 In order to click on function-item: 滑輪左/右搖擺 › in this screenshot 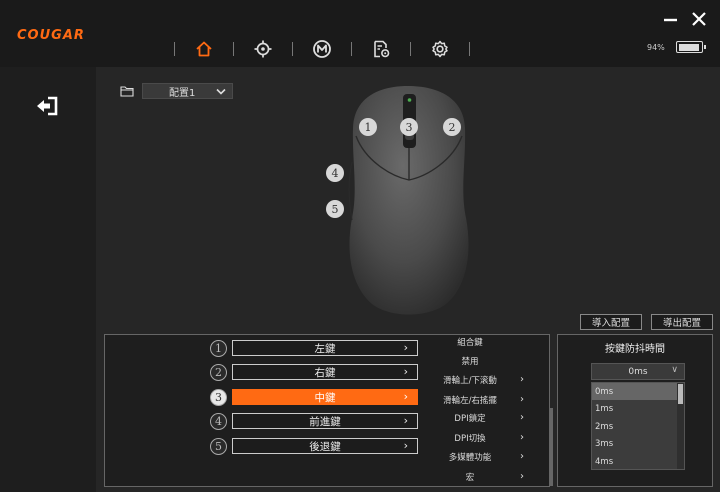, I will do `click(480, 401)`.